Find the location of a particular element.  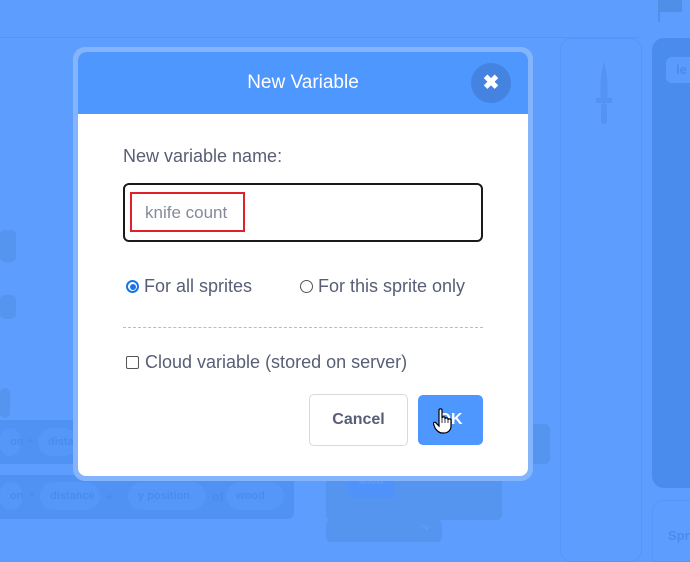

dialog-title: New Variable is located at coordinates (303, 82).